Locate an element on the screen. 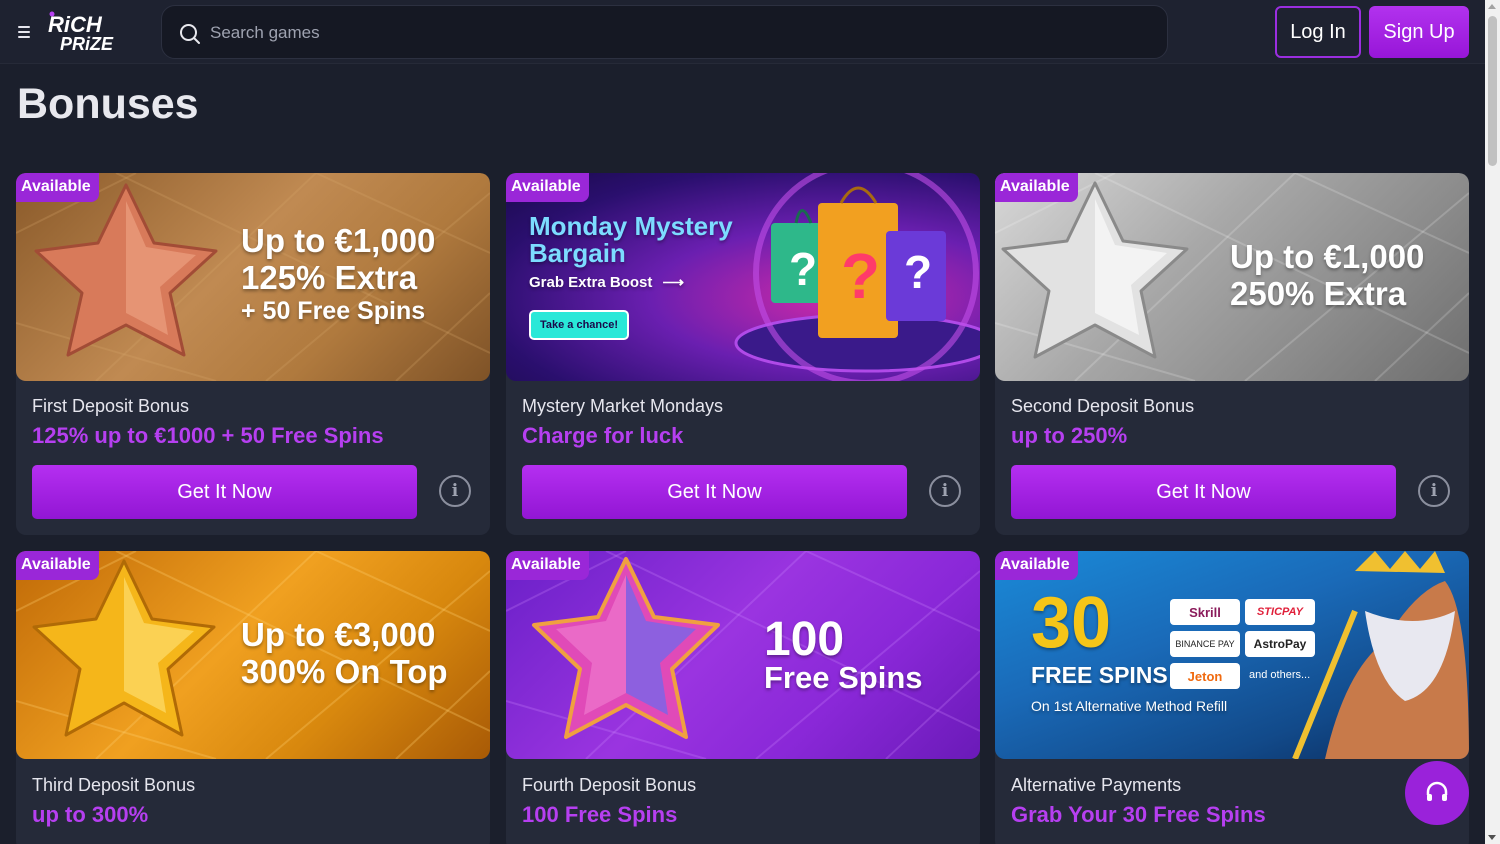  scrollbar-thumb is located at coordinates (1492, 91).